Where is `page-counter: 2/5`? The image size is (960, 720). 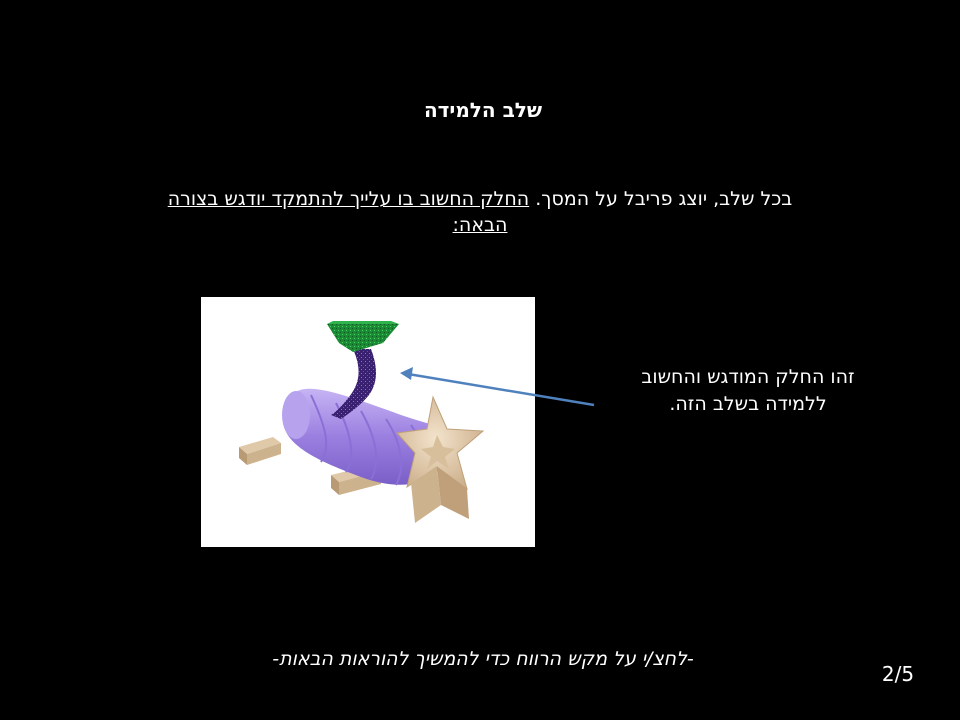 page-counter: 2/5 is located at coordinates (898, 674).